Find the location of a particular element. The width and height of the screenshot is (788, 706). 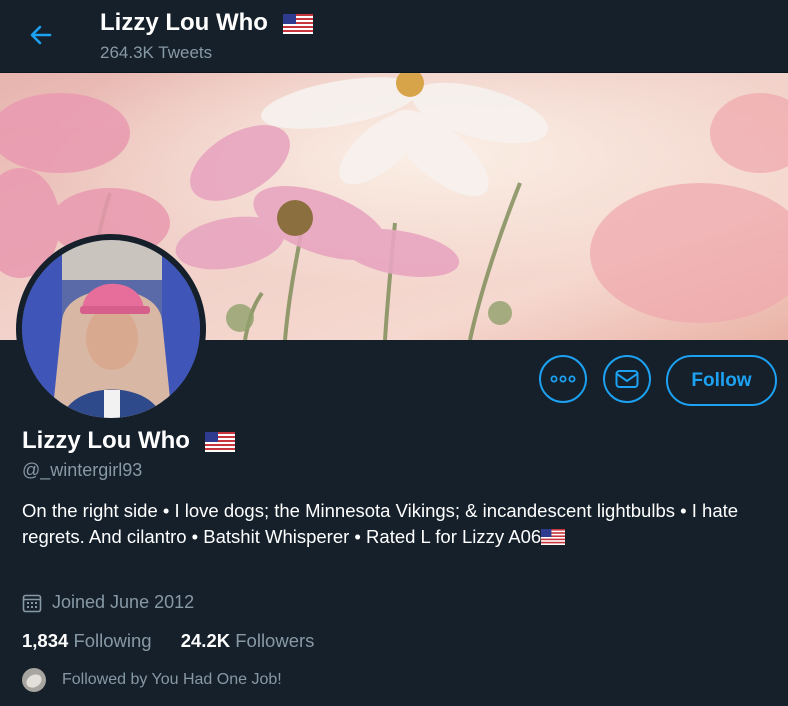

followers-link: 24.2K Followers is located at coordinates (260, 640).